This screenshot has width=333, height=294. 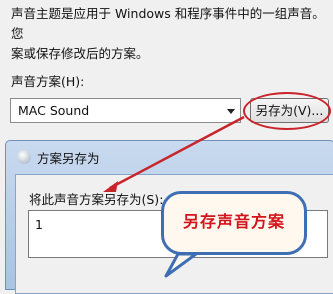 I want to click on chevron-down-icon, so click(x=231, y=111).